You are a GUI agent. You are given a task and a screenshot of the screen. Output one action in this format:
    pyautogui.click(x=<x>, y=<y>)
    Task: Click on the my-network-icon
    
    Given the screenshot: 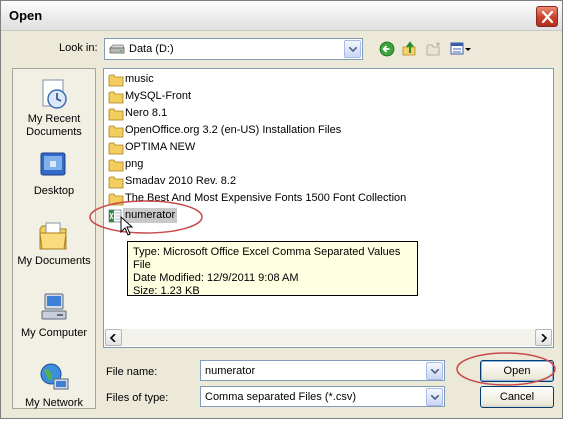 What is the action you would take?
    pyautogui.click(x=54, y=376)
    